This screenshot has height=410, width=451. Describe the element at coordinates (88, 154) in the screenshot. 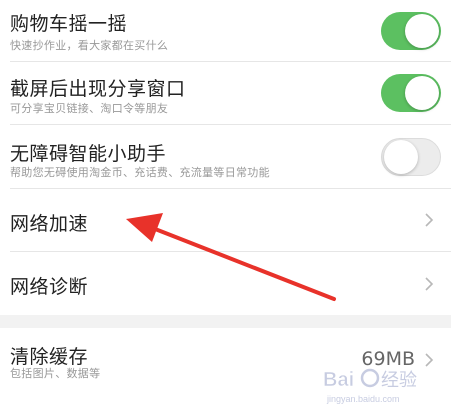

I see `setting-title: 无障碍智能小助手` at that location.